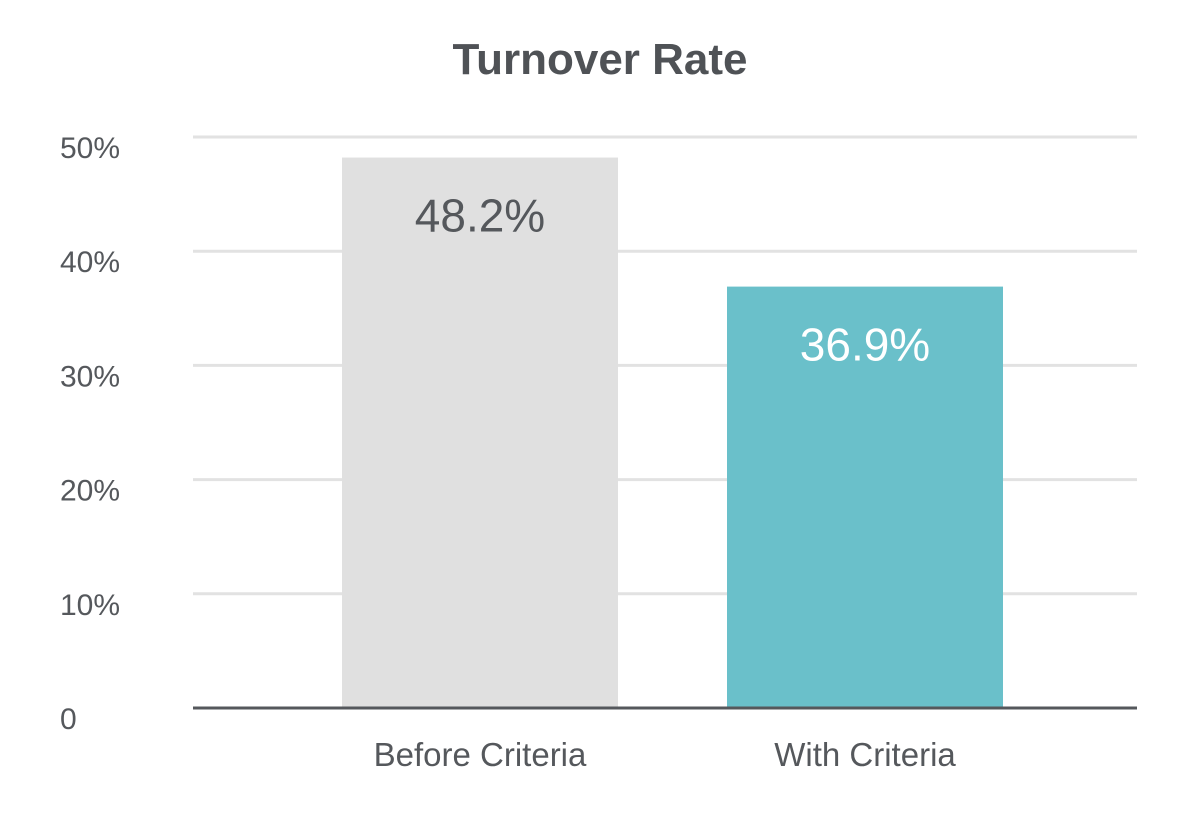 This screenshot has height=830, width=1190. Describe the element at coordinates (865, 345) in the screenshot. I see `data-label: 36.9%` at that location.